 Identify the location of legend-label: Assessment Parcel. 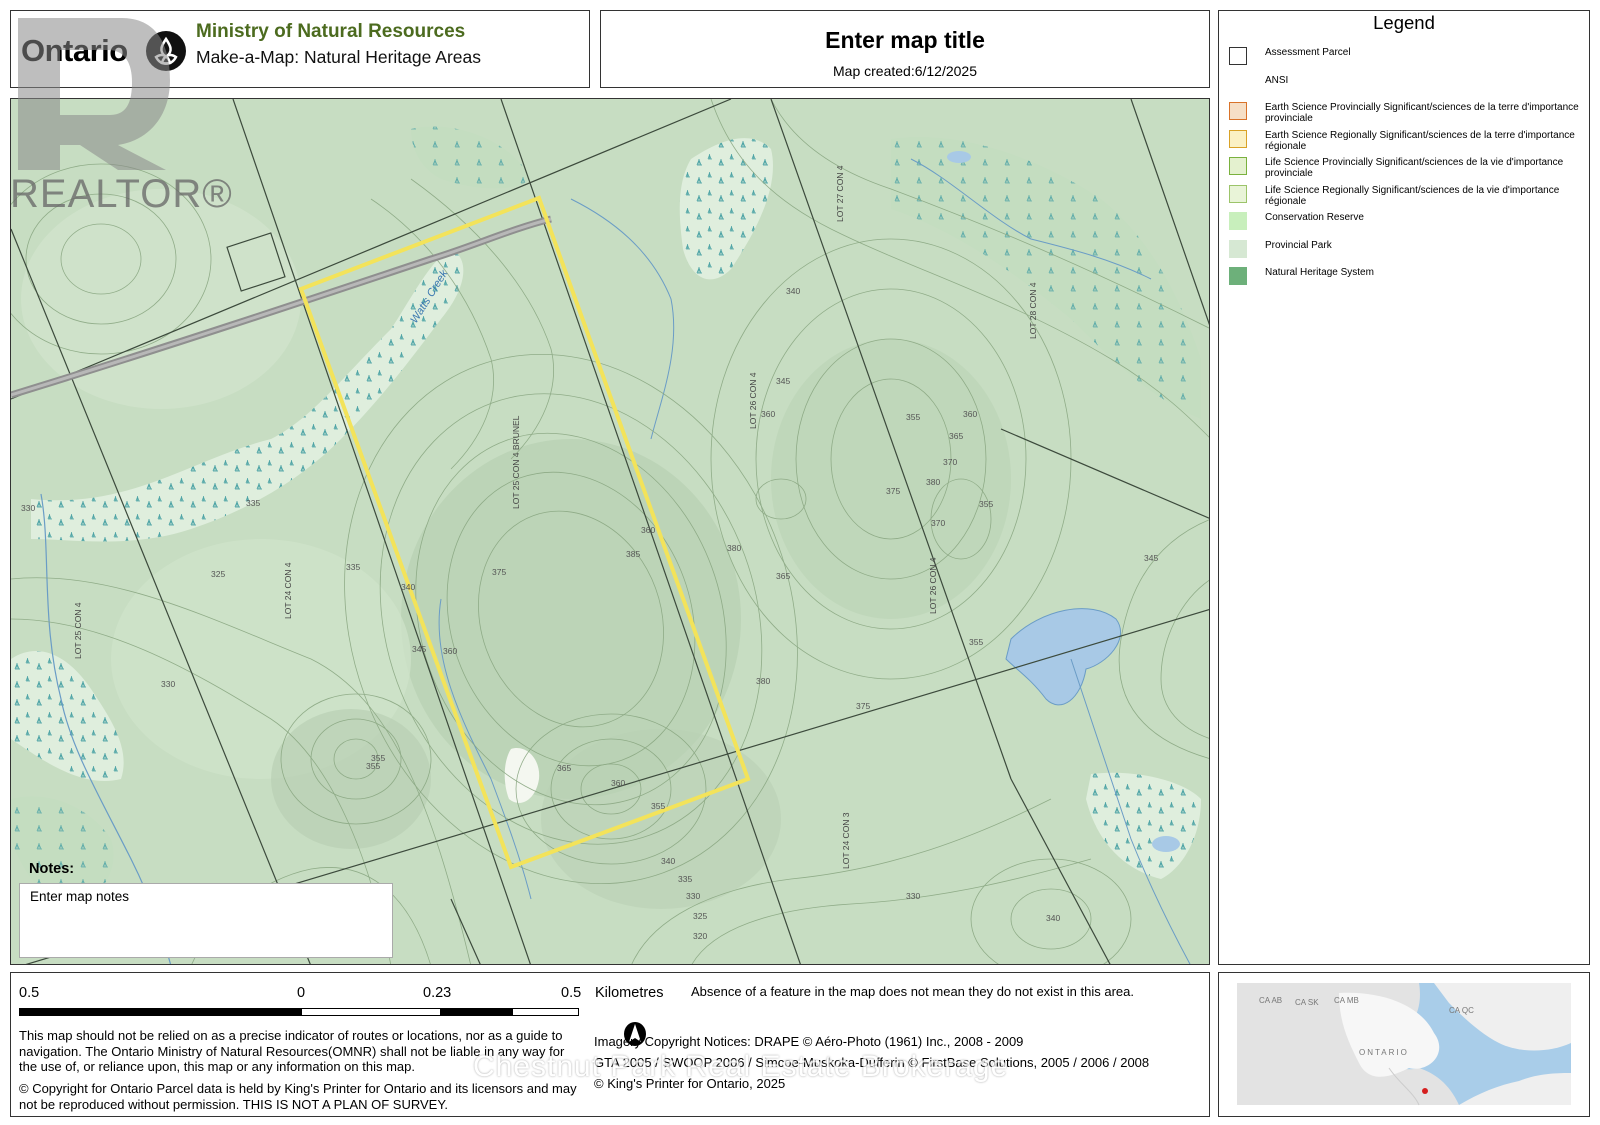
(1308, 52).